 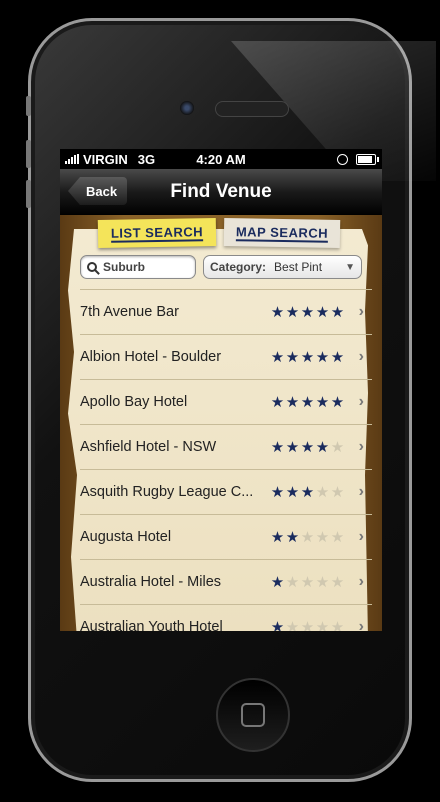 I want to click on venue-name: Ashfield Hotel - NSW, so click(x=148, y=447).